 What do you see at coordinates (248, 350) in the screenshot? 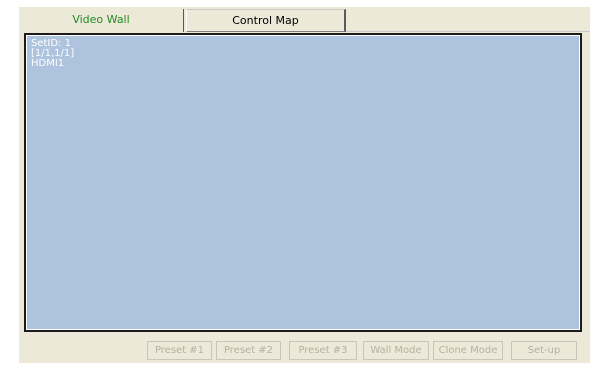
I see `preset-2-button: Preset #2` at bounding box center [248, 350].